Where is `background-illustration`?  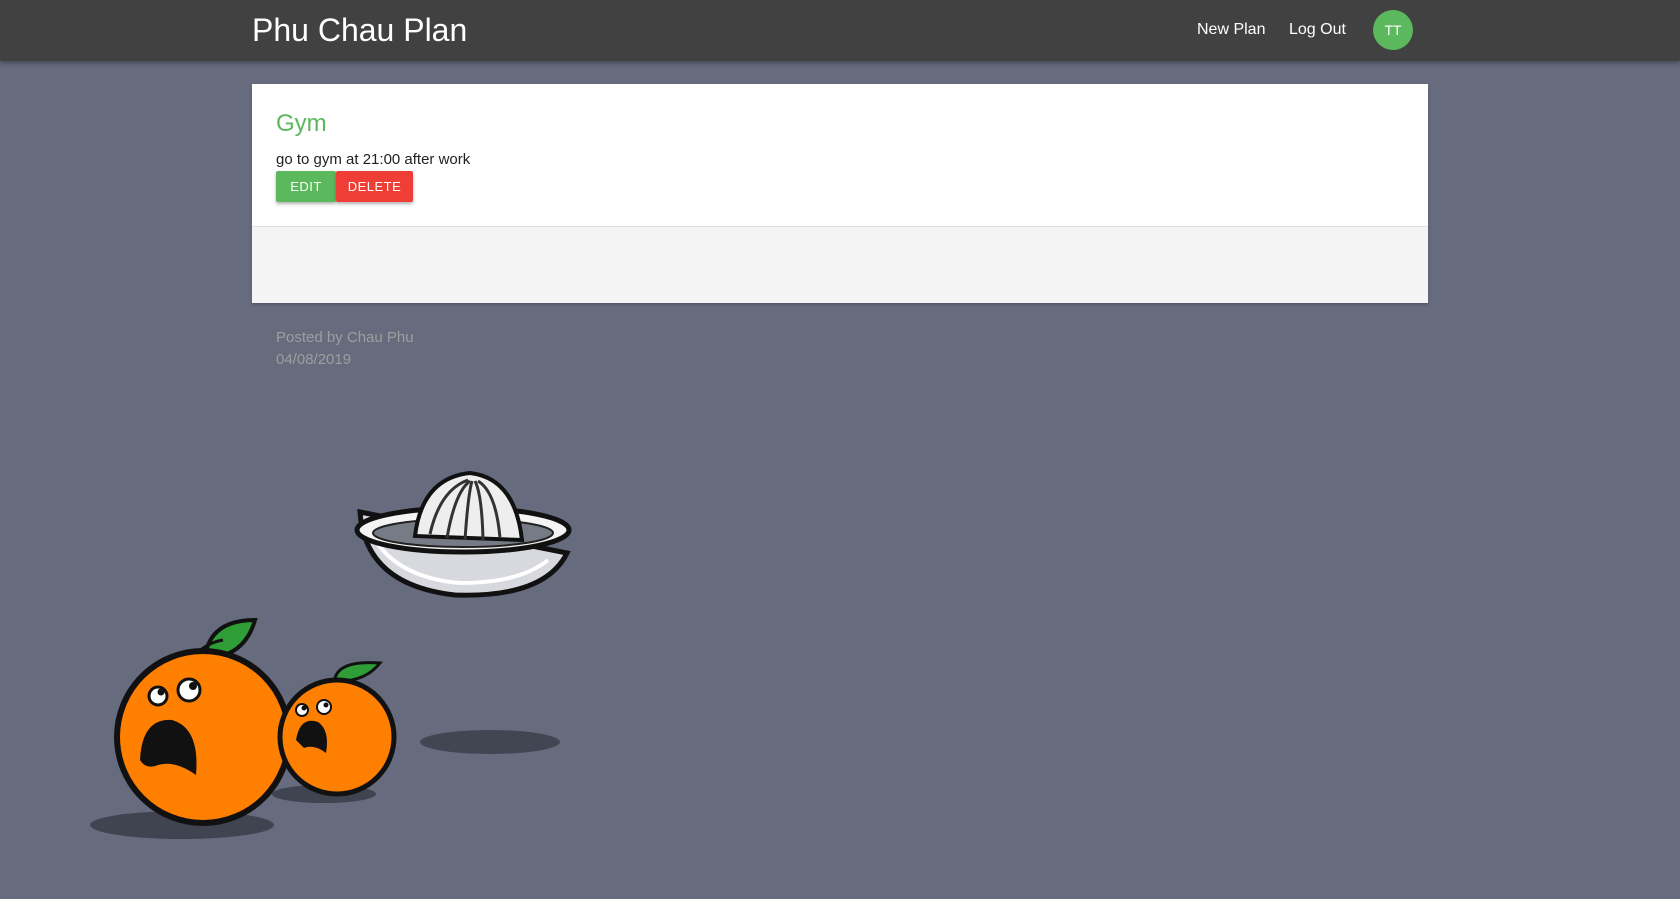 background-illustration is located at coordinates (331, 654).